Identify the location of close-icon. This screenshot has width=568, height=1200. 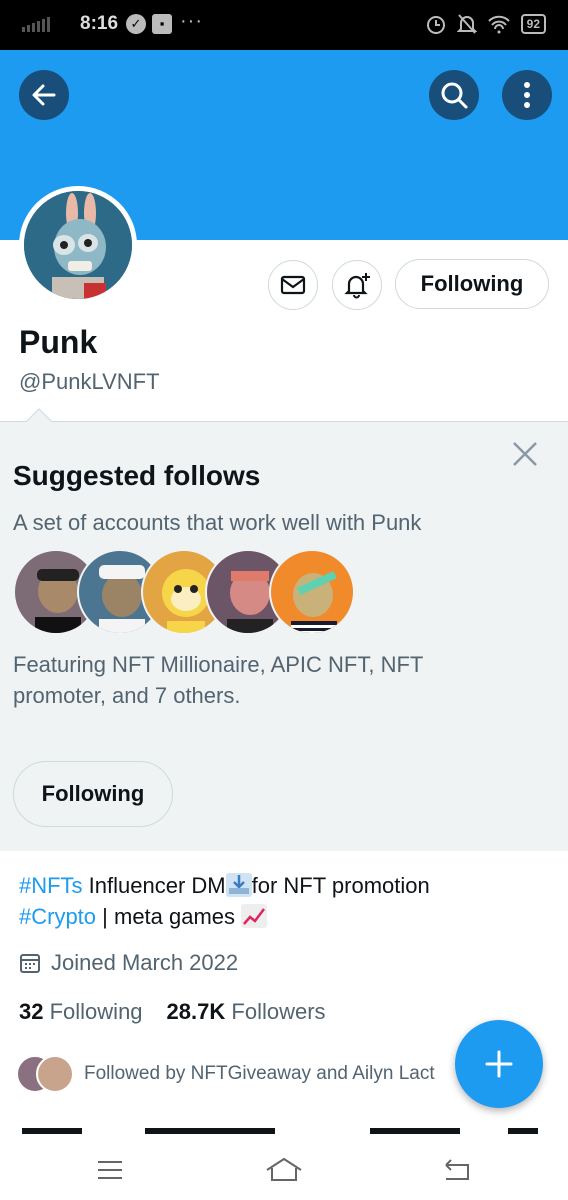
(525, 454).